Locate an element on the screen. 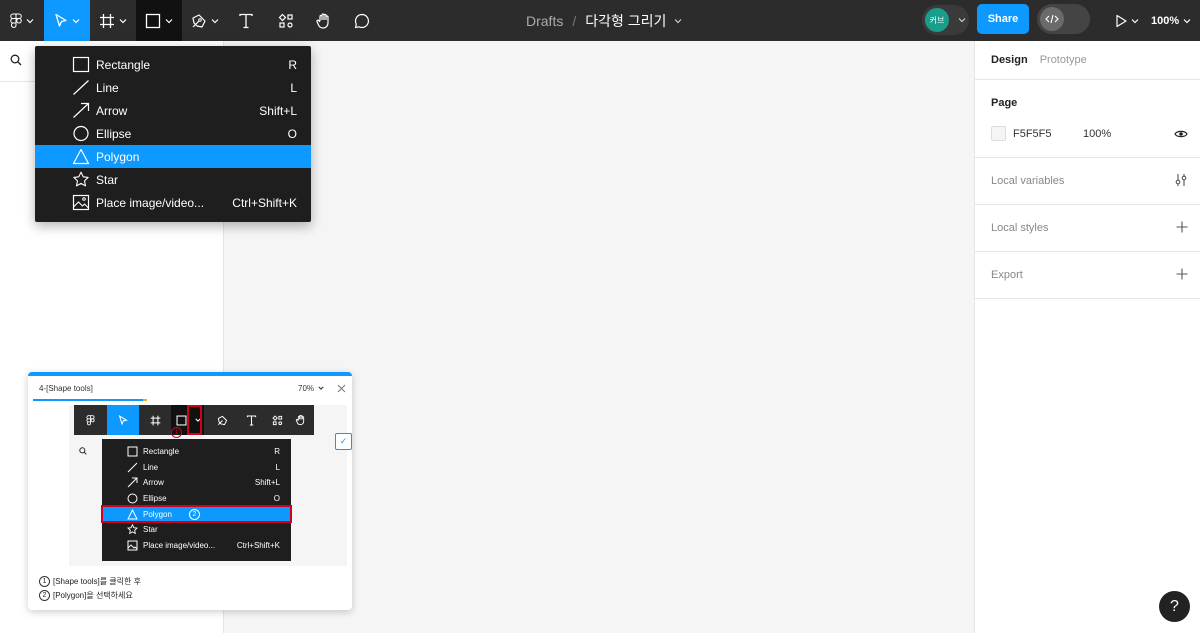 The width and height of the screenshot is (1200, 633). shape-tools-button is located at coordinates (159, 20).